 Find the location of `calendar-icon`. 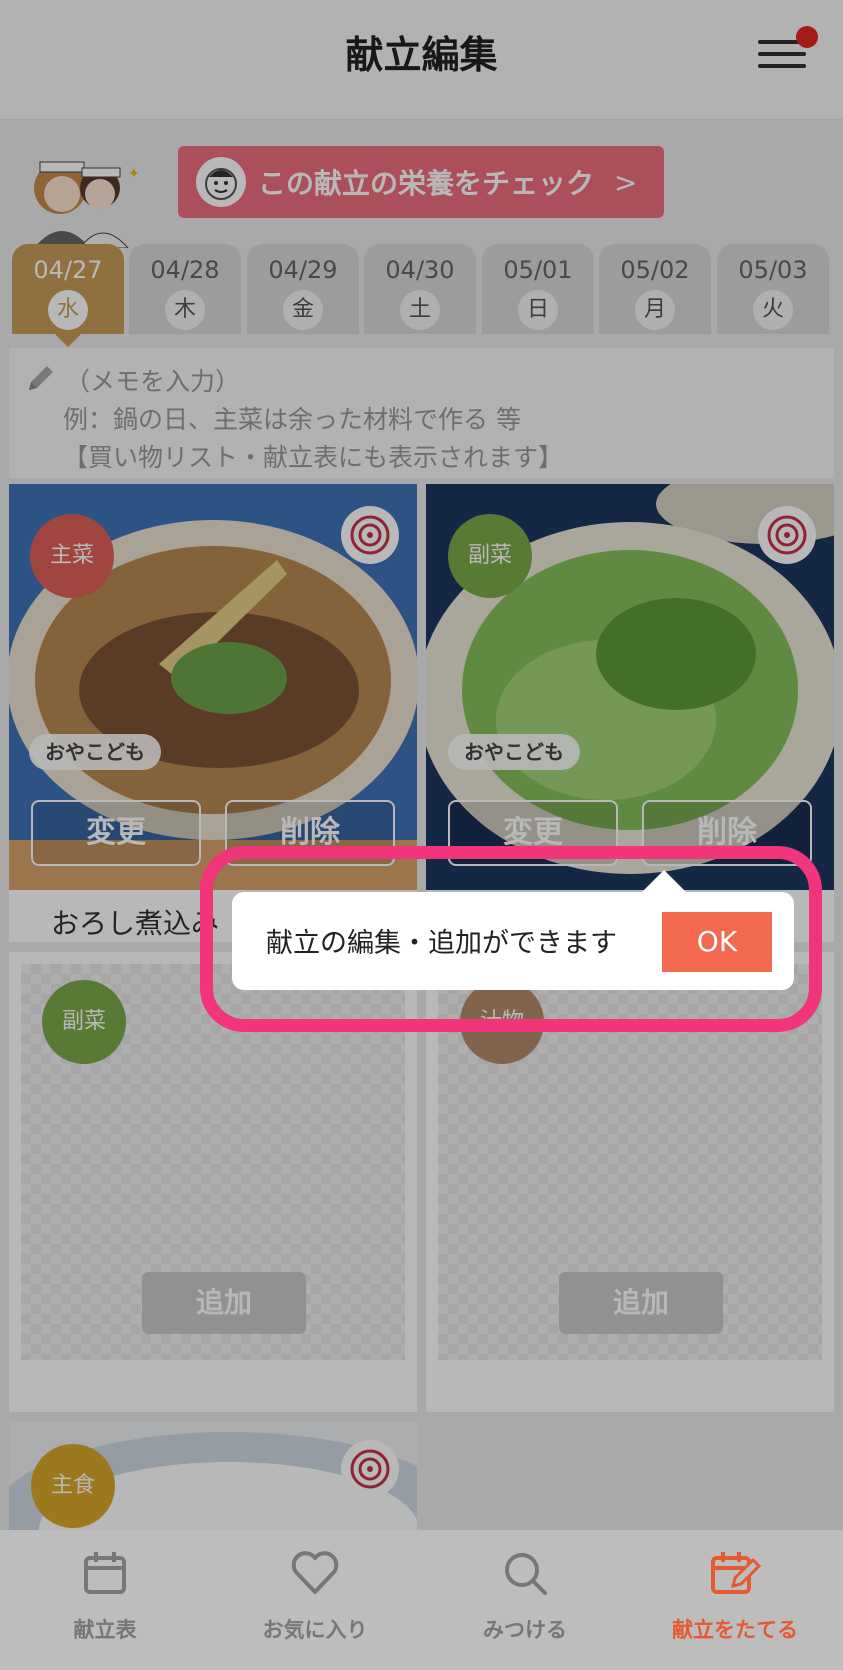

calendar-icon is located at coordinates (105, 1573).